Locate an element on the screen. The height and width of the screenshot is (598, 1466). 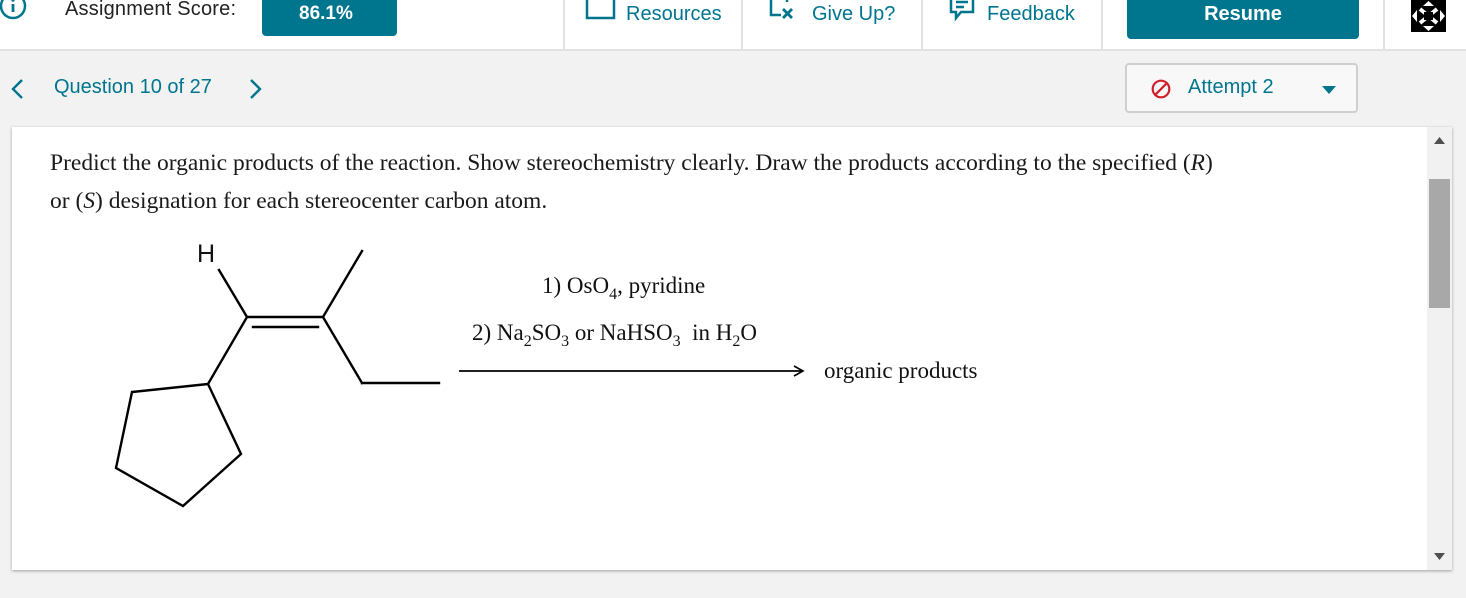
scroll-down-arrow-icon is located at coordinates (1439, 556).